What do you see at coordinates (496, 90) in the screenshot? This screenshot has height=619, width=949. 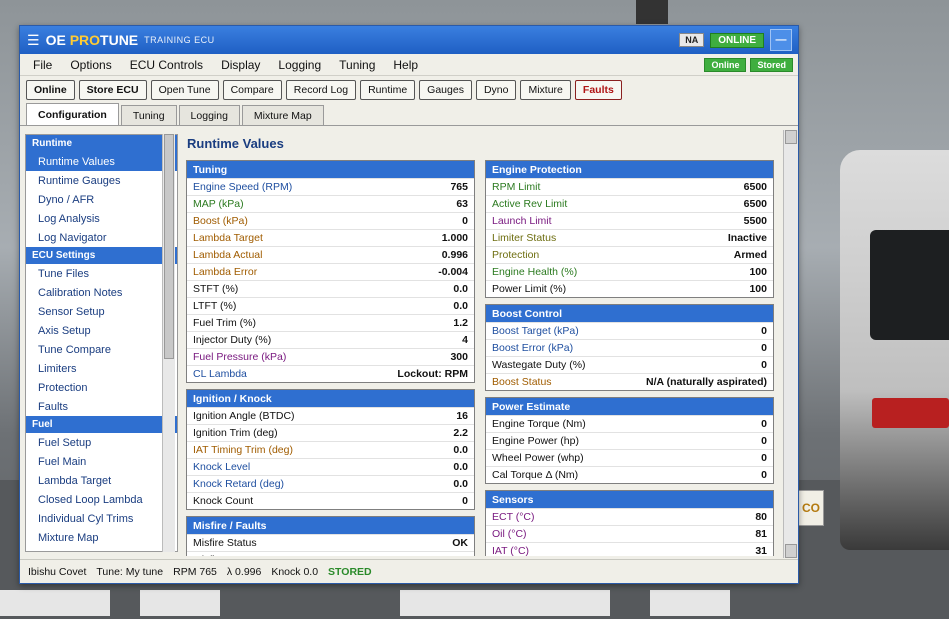 I see `dyno-button: Dyno` at bounding box center [496, 90].